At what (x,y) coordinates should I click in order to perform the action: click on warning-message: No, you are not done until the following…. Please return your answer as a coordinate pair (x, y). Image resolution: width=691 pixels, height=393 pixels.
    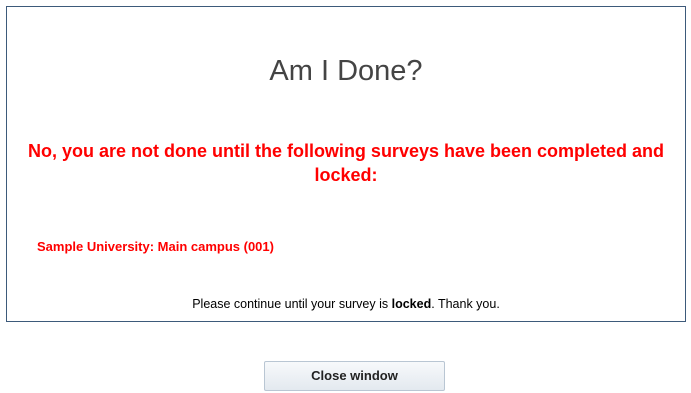
    Looking at the image, I should click on (346, 163).